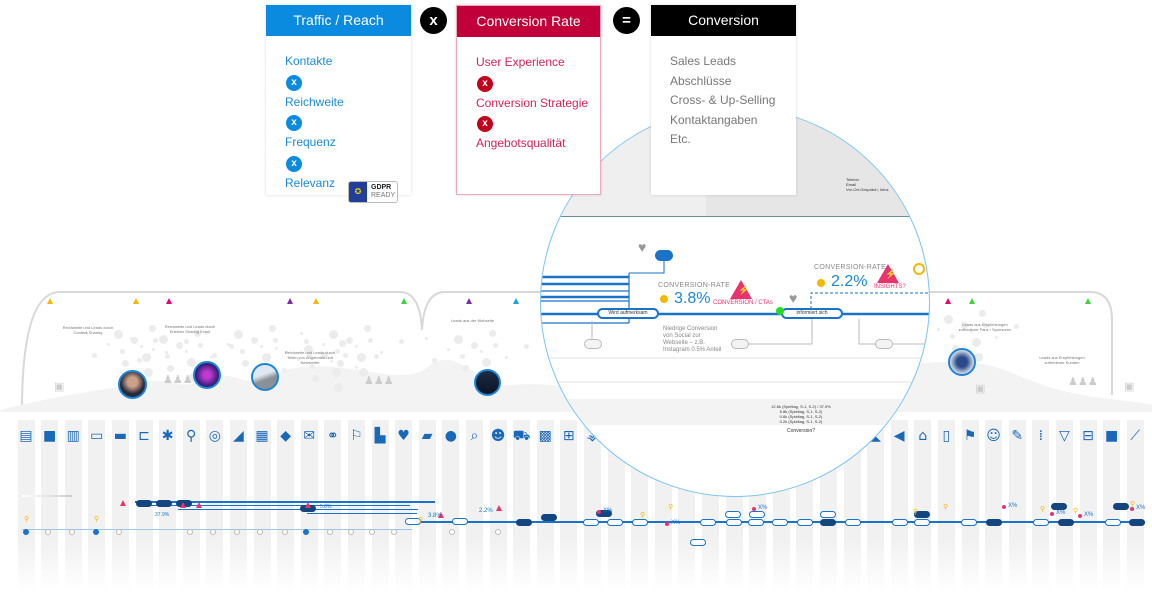 This screenshot has width=1152, height=600. Describe the element at coordinates (970, 436) in the screenshot. I see `hockey-player-icon: ⚑` at that location.